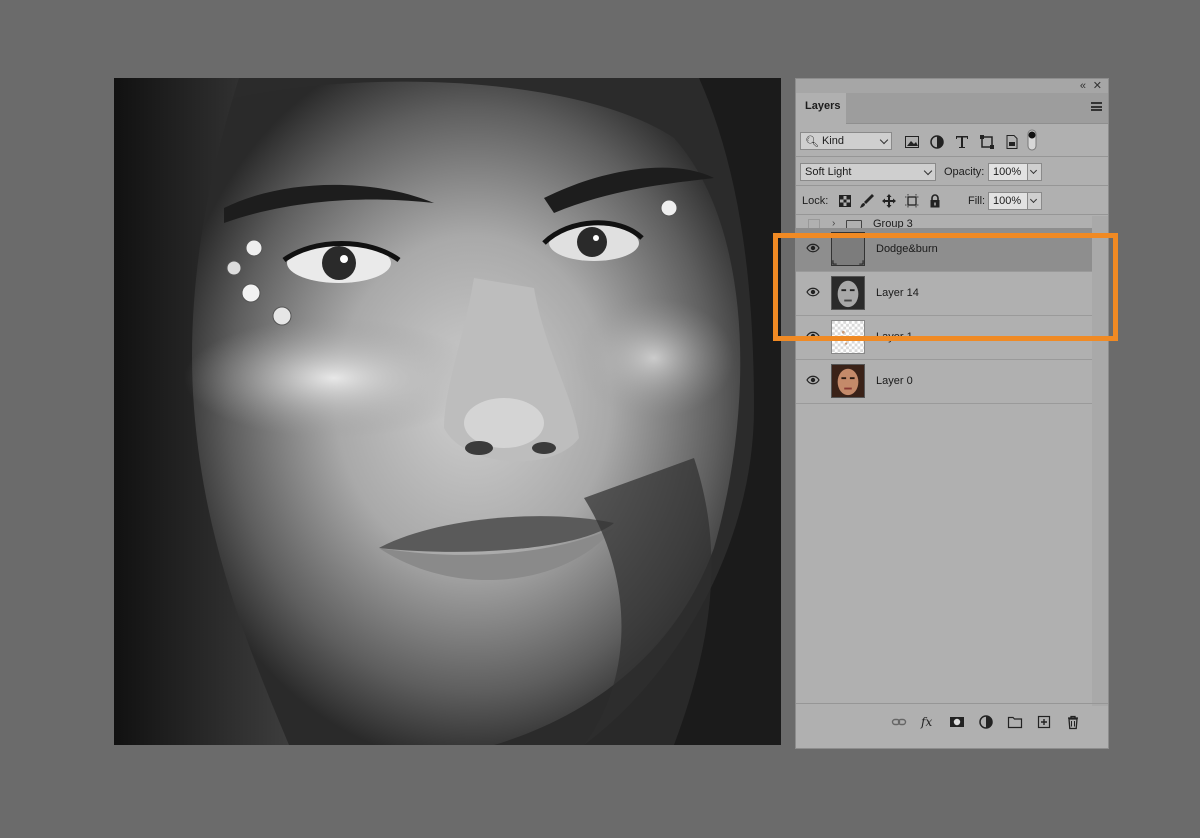 Image resolution: width=1200 pixels, height=838 pixels. Describe the element at coordinates (1044, 722) in the screenshot. I see `new-layer-icon` at that location.